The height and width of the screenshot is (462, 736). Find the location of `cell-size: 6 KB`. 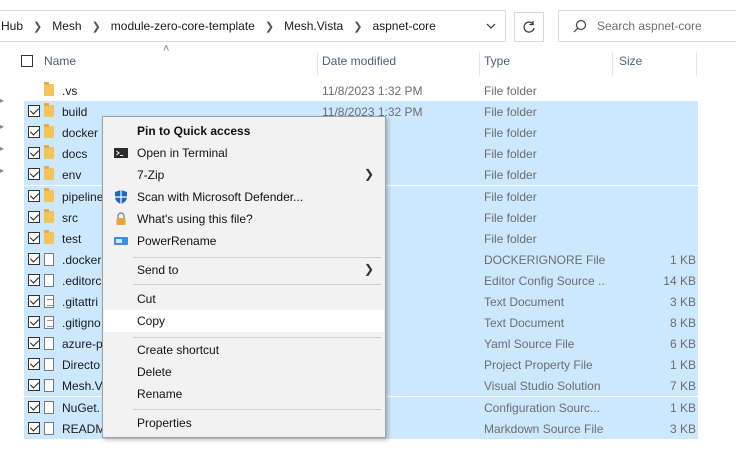

cell-size: 6 KB is located at coordinates (682, 344).